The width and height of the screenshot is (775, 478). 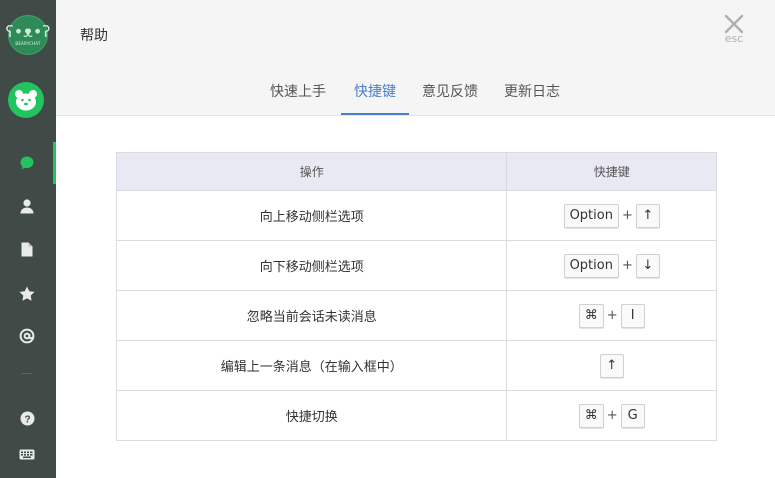 I want to click on bear-avatar-icon, so click(x=26, y=100).